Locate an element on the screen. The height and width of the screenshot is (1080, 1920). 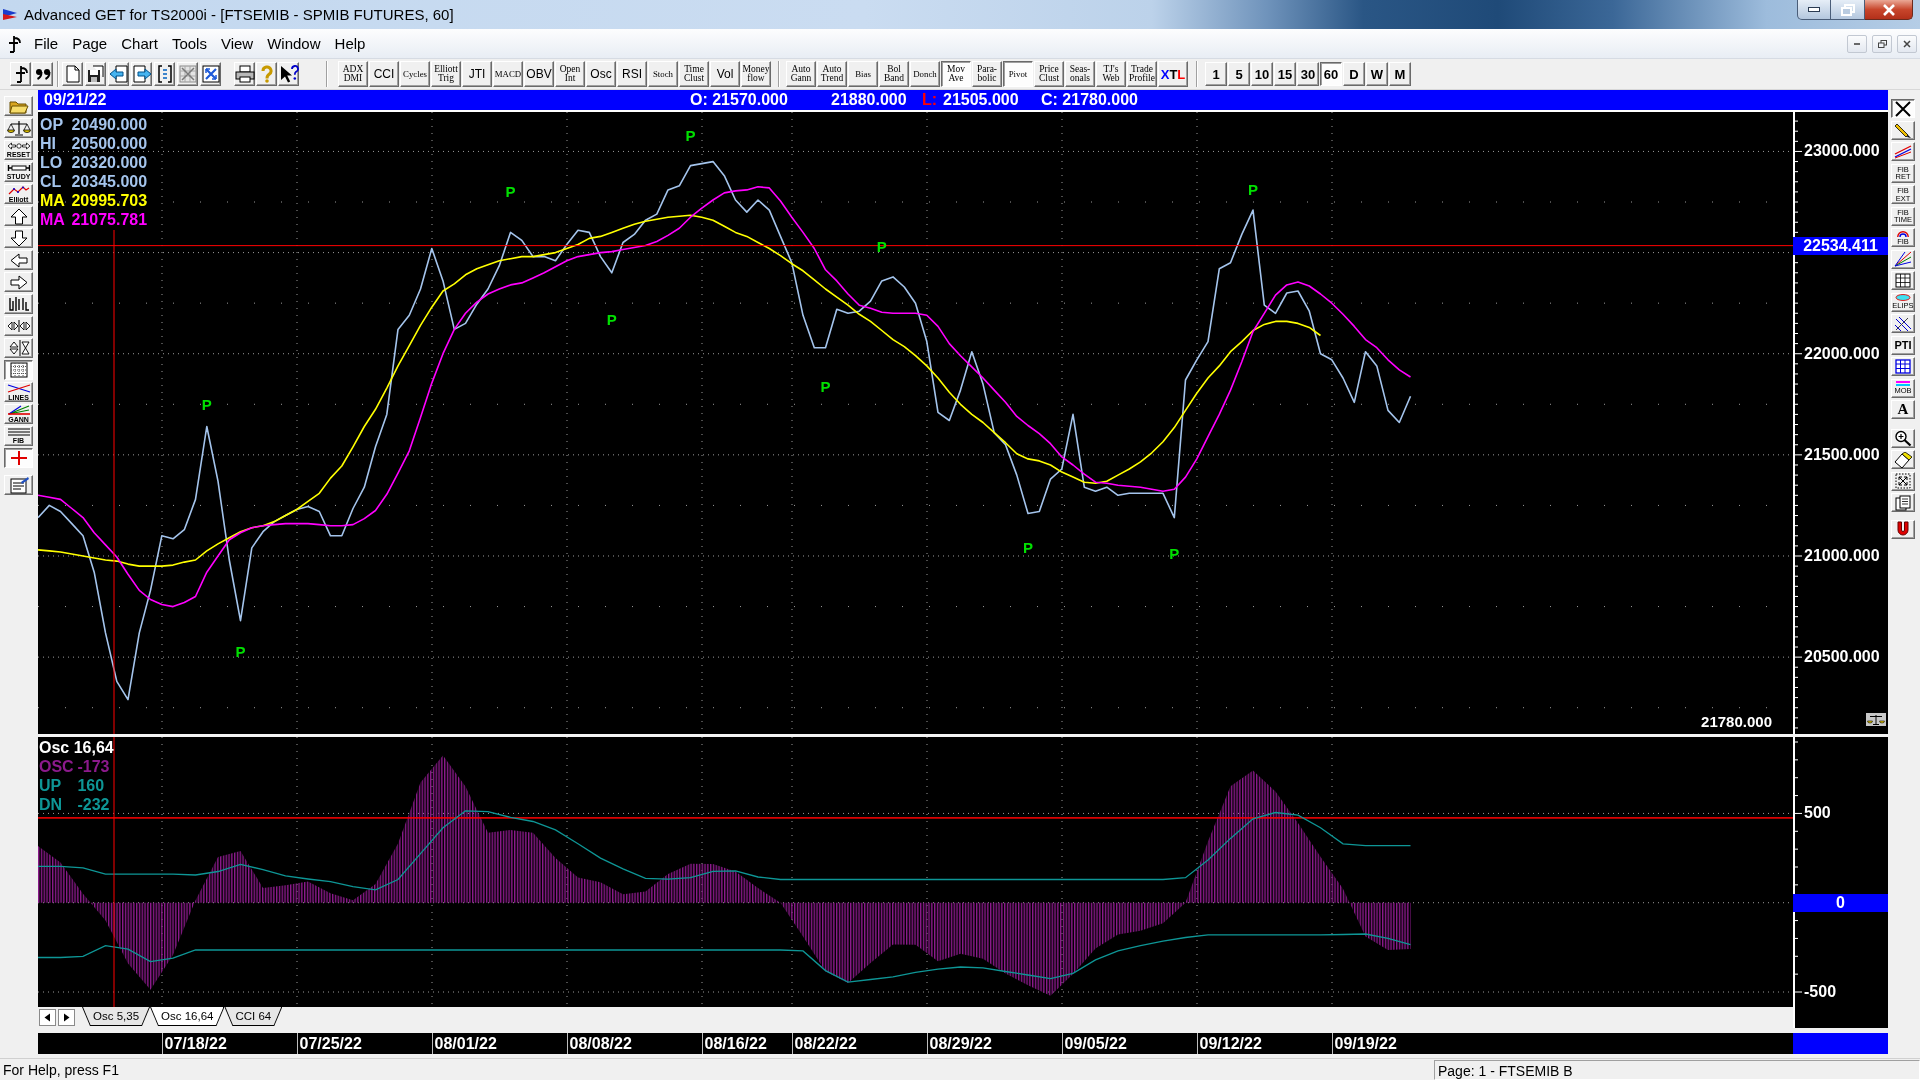
arc-icon is located at coordinates (1903, 233).